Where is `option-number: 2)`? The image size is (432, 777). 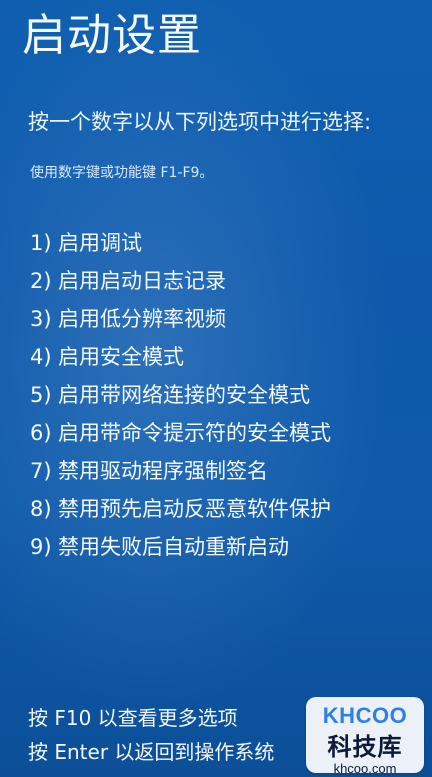
option-number: 2) is located at coordinates (41, 281).